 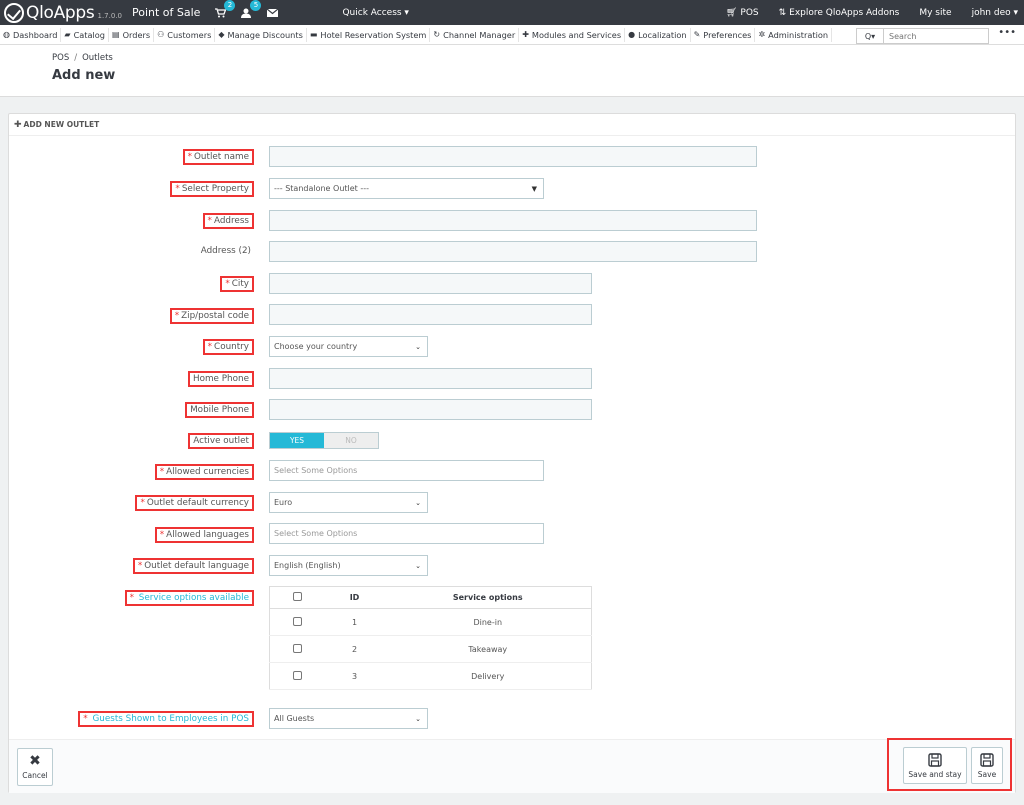 I want to click on chevron-down-icon: ⌄, so click(x=418, y=718).